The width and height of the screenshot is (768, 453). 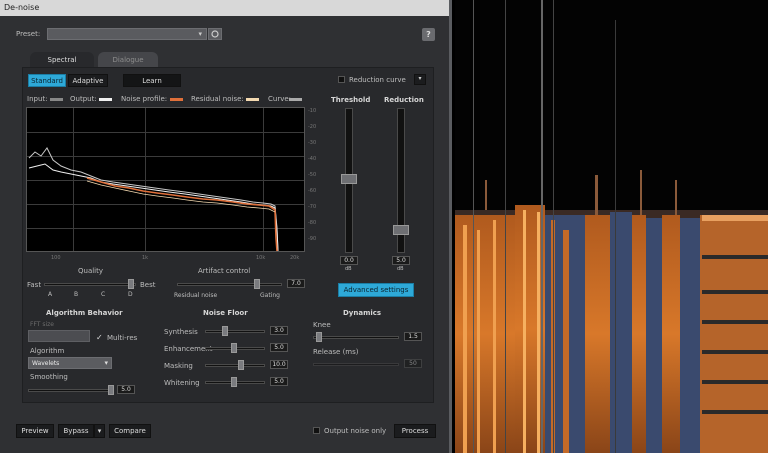 I want to click on knee-label: Knee, so click(x=322, y=325).